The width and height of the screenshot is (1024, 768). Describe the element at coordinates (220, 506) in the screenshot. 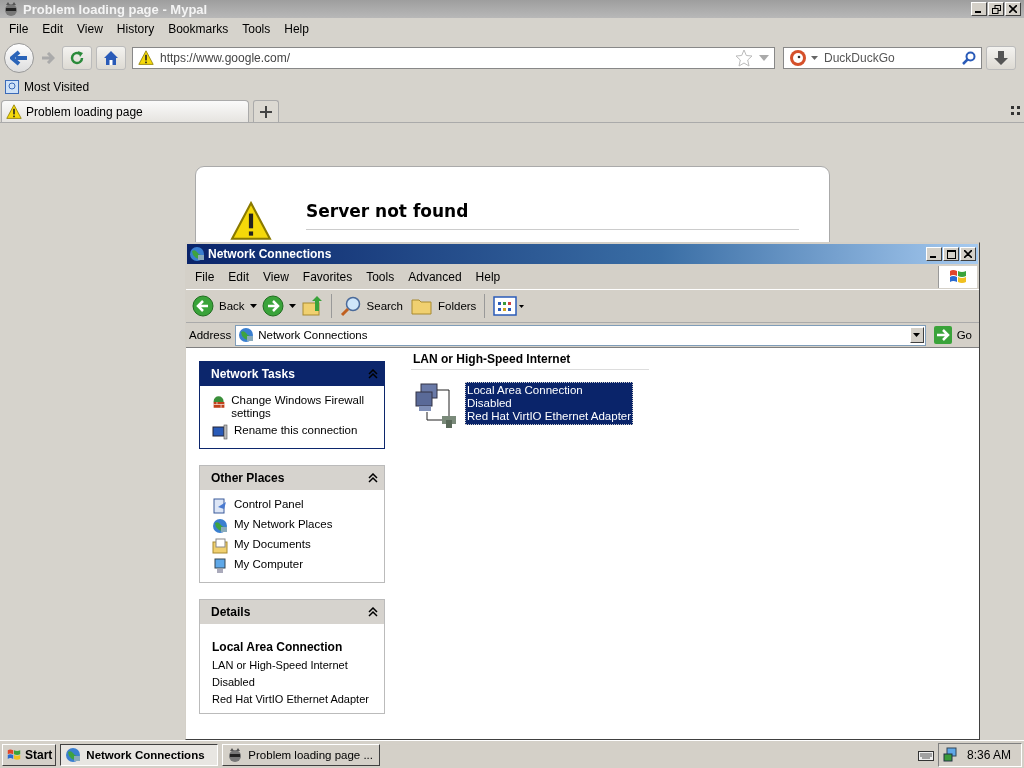

I see `control-panel-icon` at that location.